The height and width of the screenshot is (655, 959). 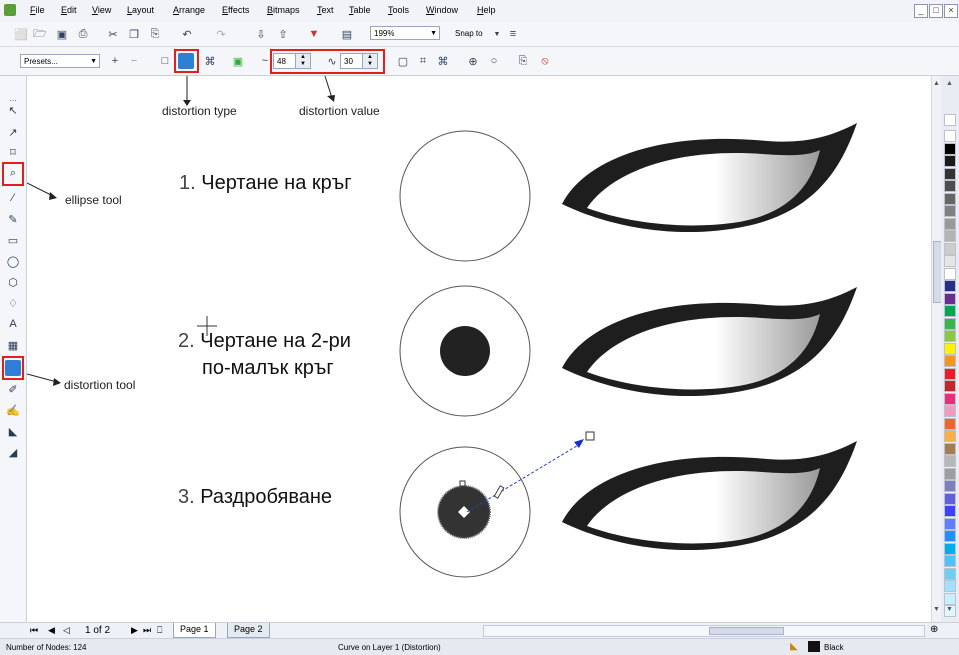 I want to click on open-icon: 🗁, so click(x=40, y=34).